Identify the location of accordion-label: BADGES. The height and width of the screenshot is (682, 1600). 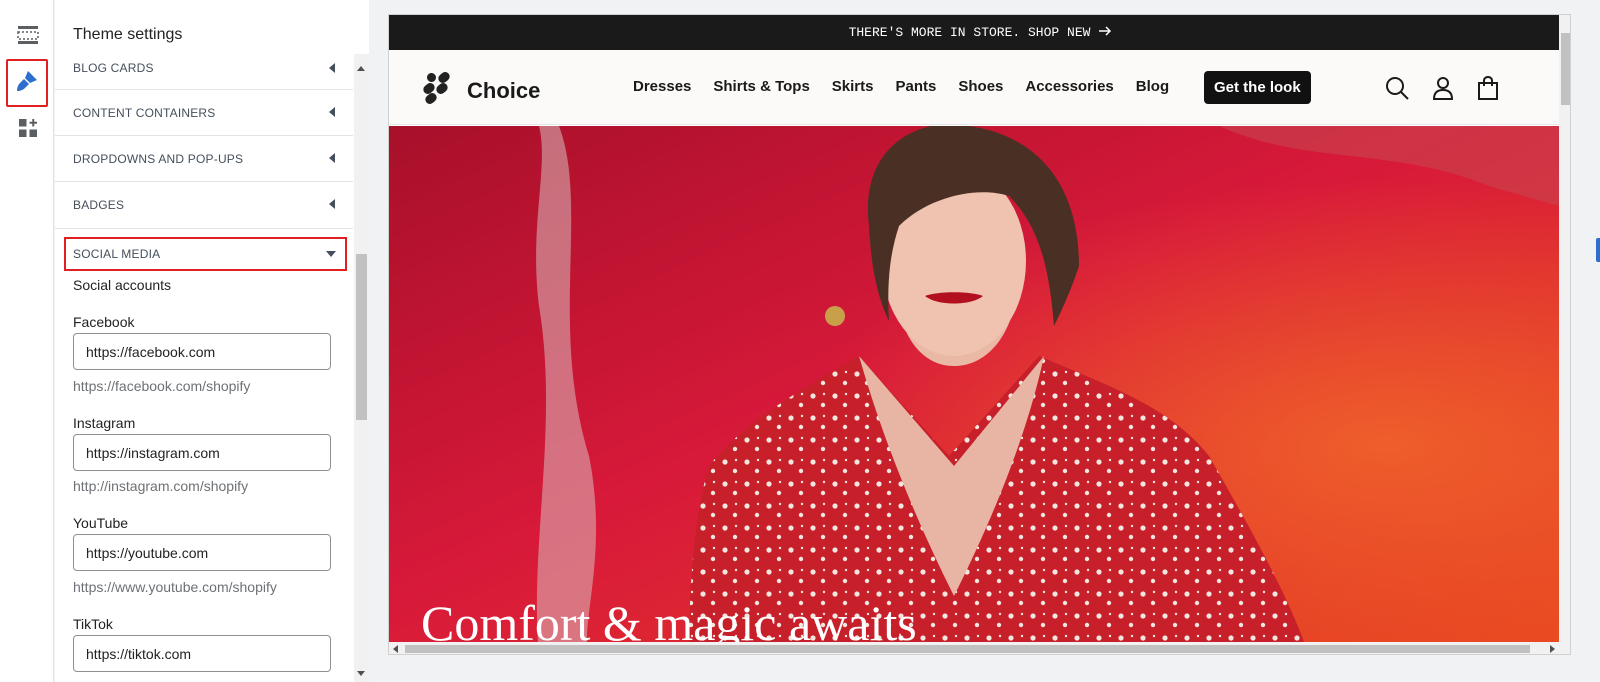
(99, 205).